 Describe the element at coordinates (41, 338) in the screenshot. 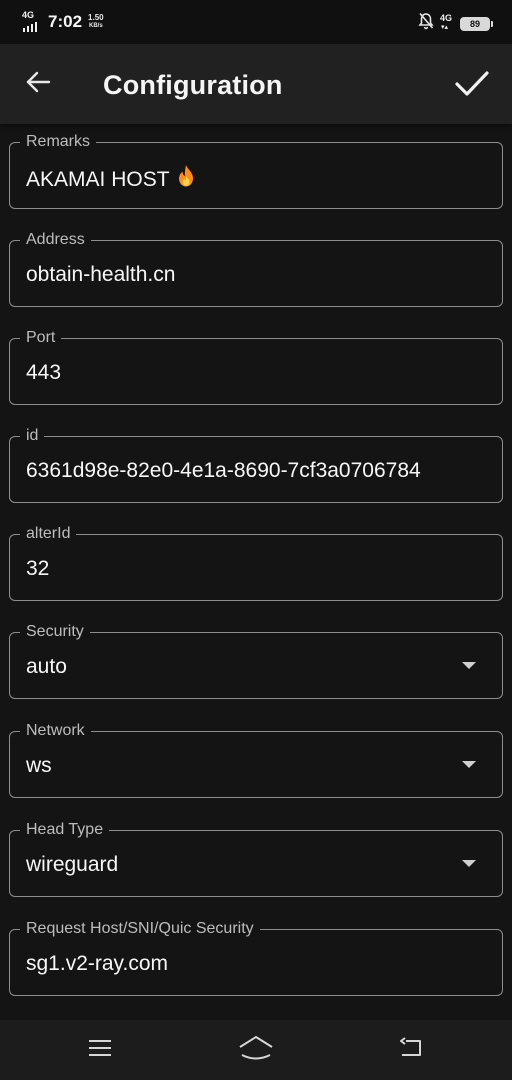

I see `port-label: Port` at that location.